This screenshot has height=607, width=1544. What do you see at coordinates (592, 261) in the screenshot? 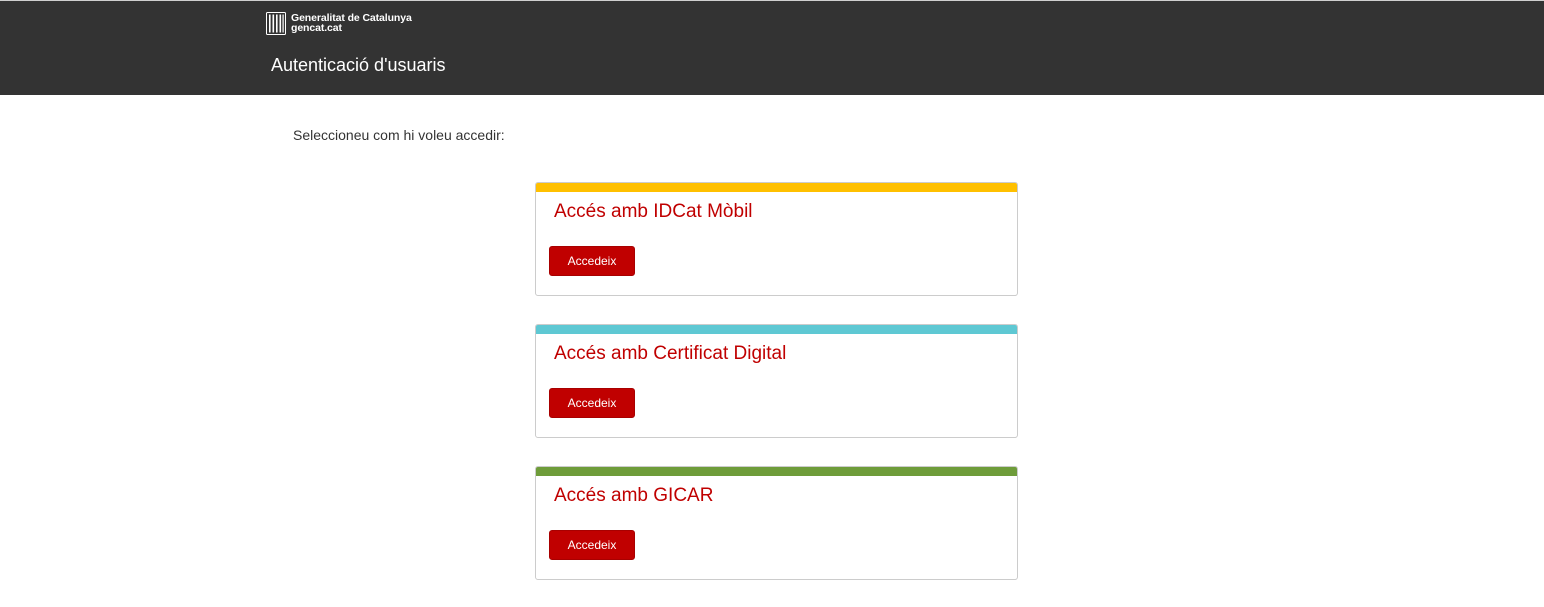
I see `accedeix-button-idcat-mobil: Accedeix` at bounding box center [592, 261].